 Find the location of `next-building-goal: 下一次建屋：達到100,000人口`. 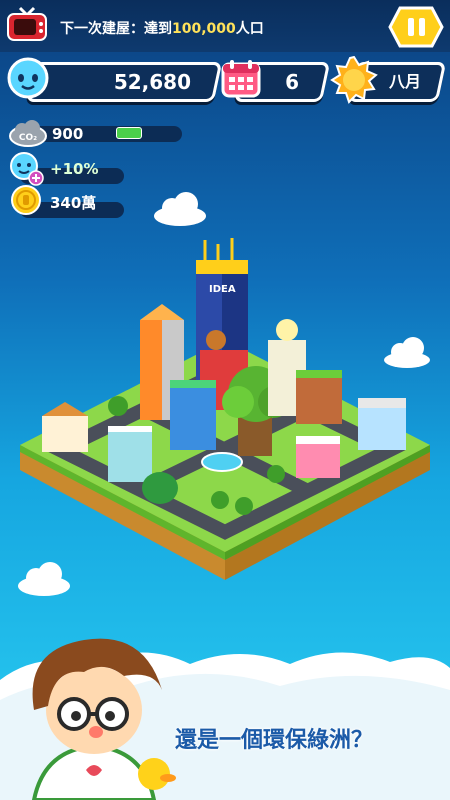

next-building-goal: 下一次建屋：達到100,000人口 is located at coordinates (162, 28).